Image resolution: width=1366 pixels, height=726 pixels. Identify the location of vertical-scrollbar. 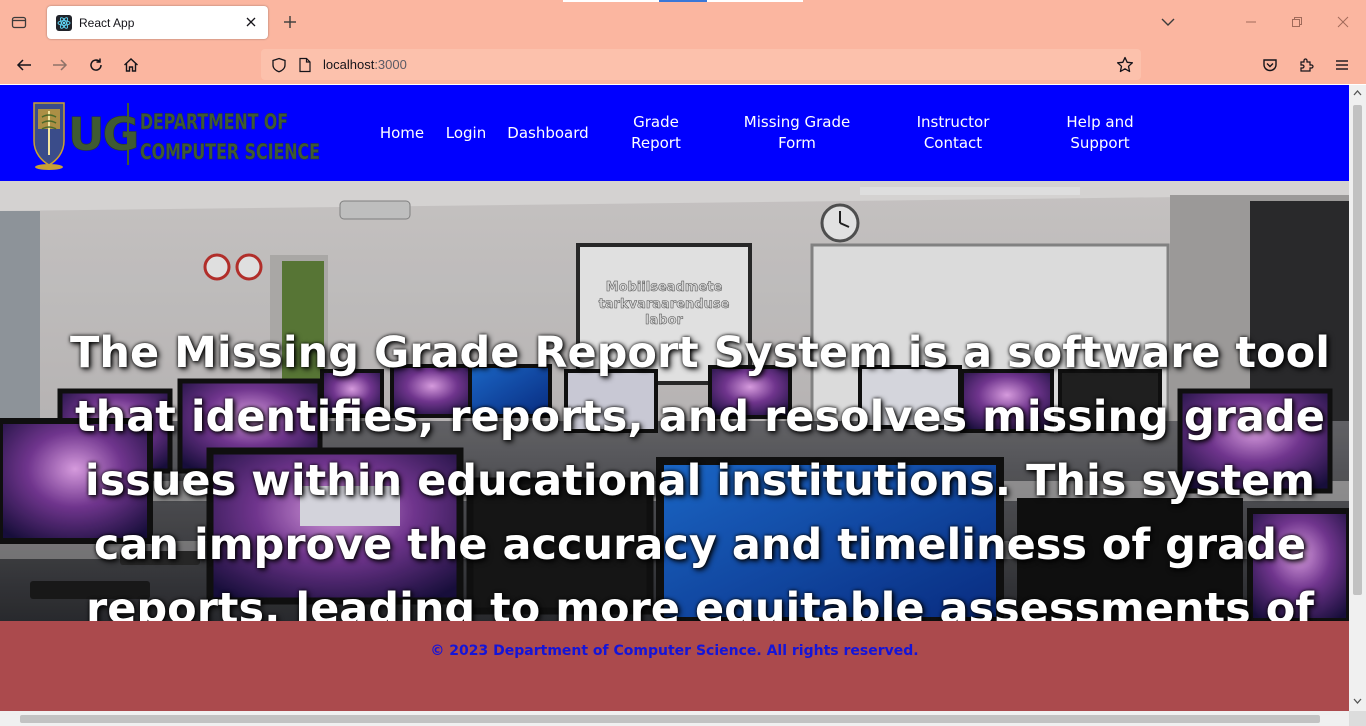
(1357, 398).